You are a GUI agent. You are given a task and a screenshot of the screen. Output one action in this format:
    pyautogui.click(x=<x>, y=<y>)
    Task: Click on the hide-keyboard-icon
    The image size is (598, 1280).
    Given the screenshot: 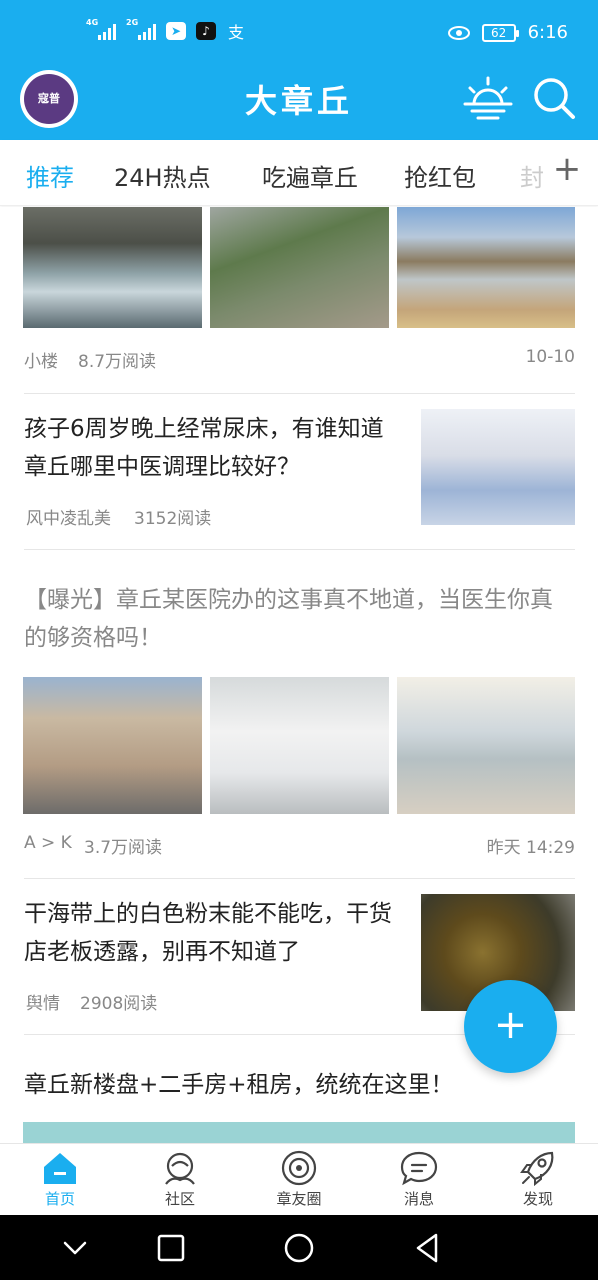 What is the action you would take?
    pyautogui.click(x=75, y=1248)
    